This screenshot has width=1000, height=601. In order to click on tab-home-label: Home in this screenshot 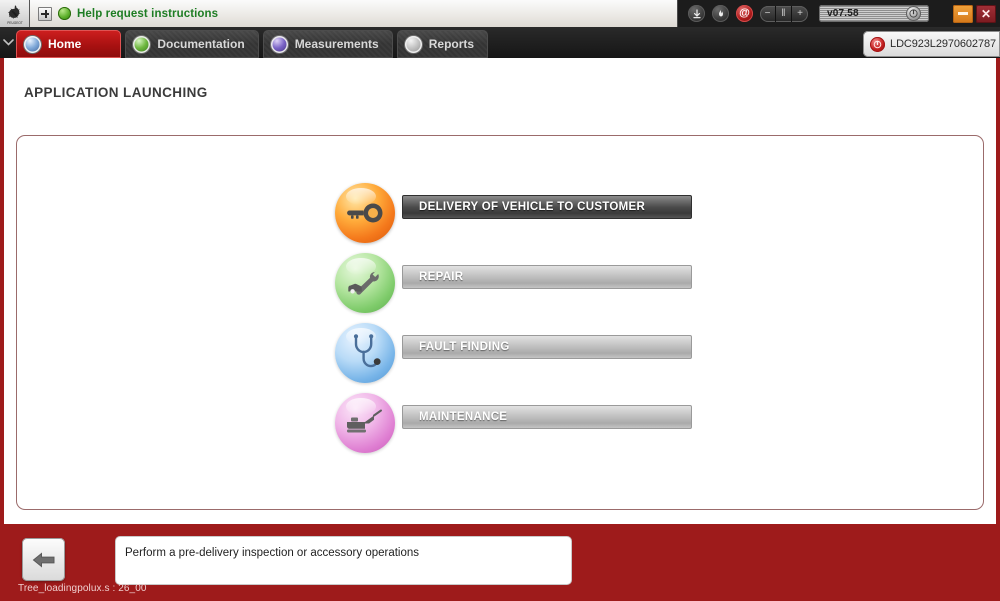, I will do `click(65, 44)`.